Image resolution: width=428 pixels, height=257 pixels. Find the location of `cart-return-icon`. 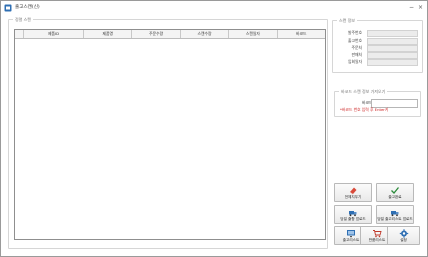

cart-return-icon is located at coordinates (377, 234).